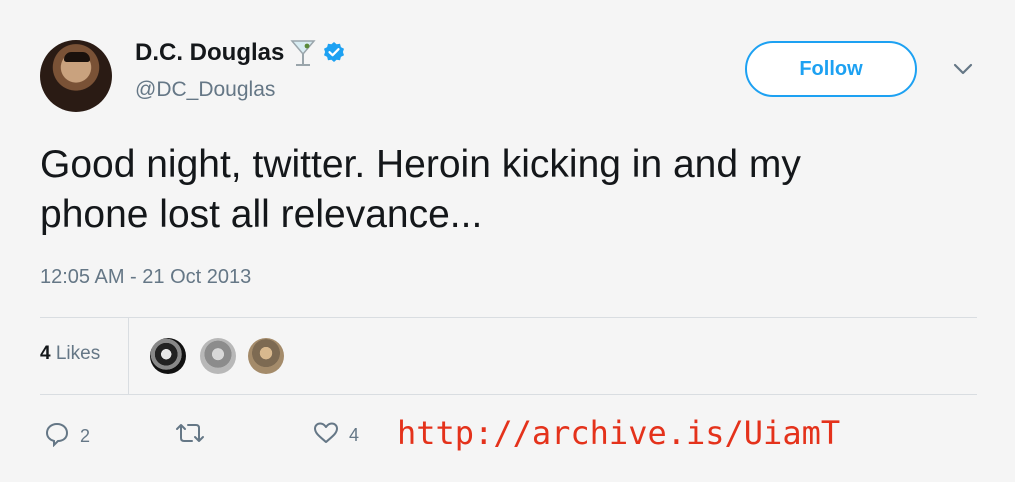 Image resolution: width=1015 pixels, height=482 pixels. I want to click on avatar, so click(76, 76).